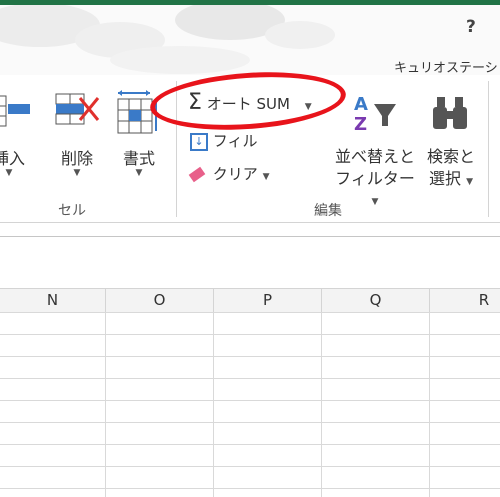 This screenshot has width=500, height=497. Describe the element at coordinates (465, 300) in the screenshot. I see `column-header-r: R` at that location.